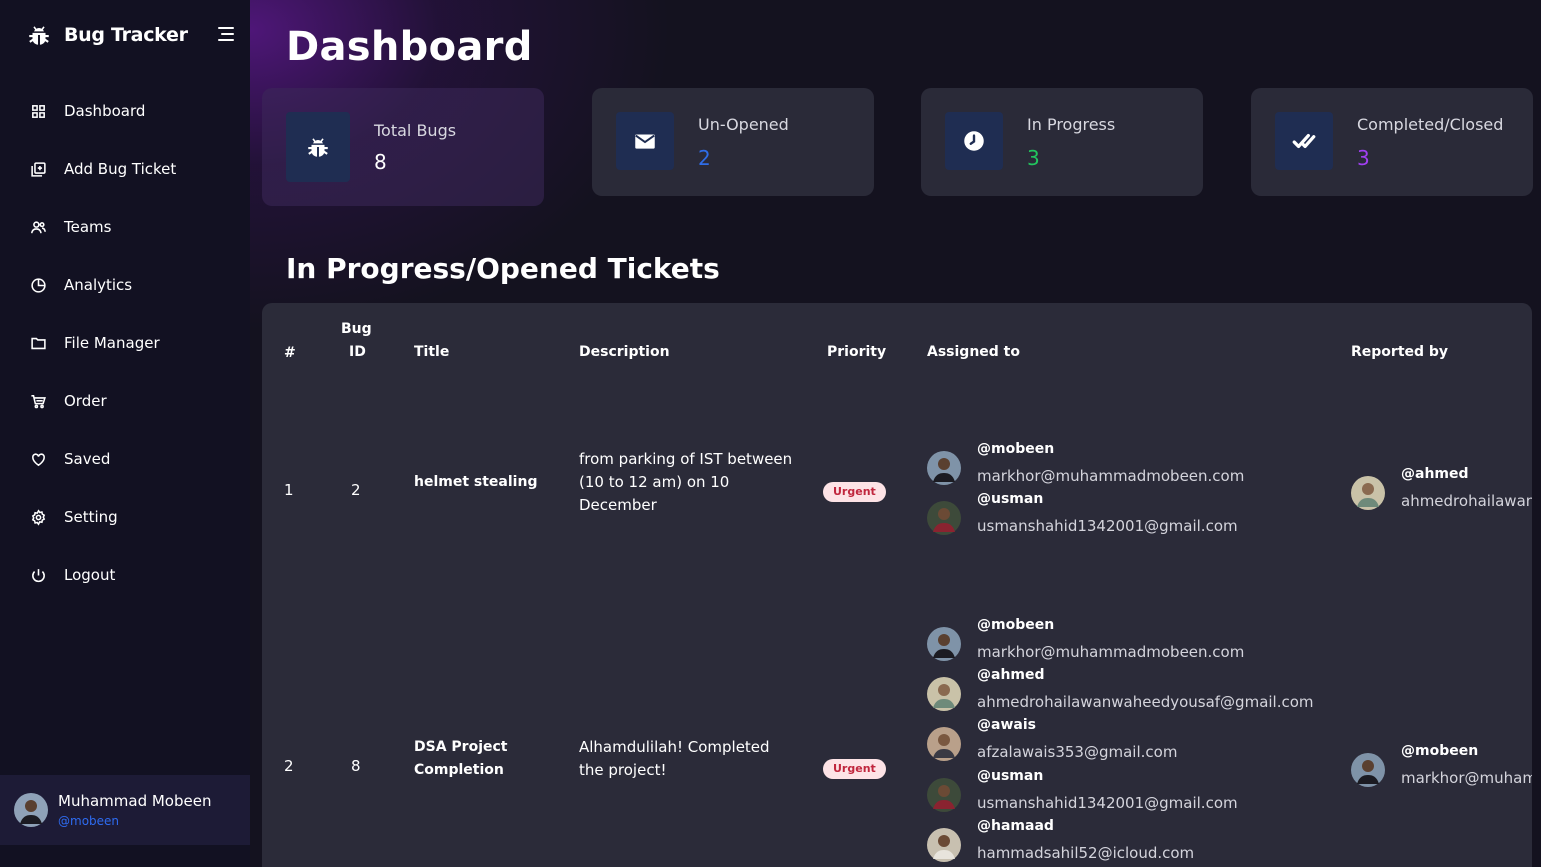  Describe the element at coordinates (38, 517) in the screenshot. I see `gear-icon` at that location.